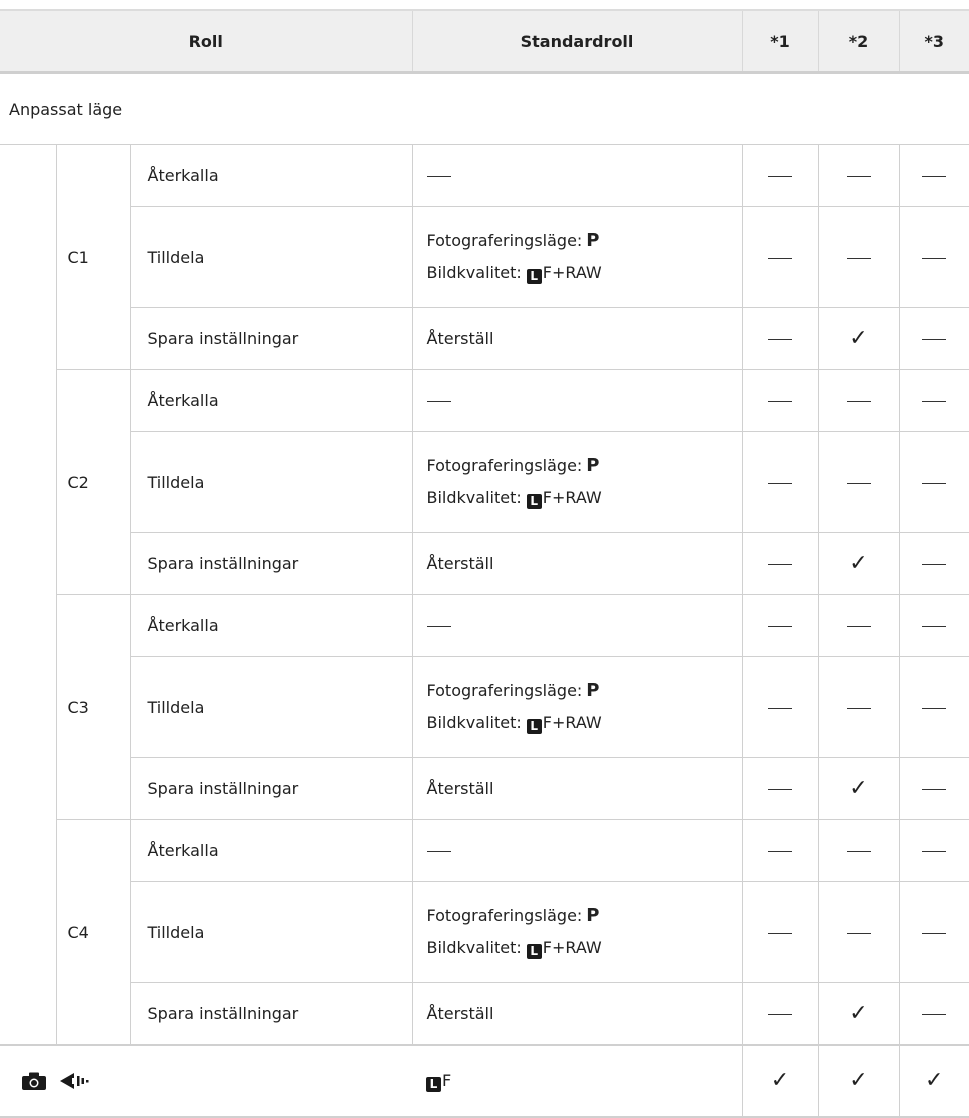  I want to click on mode-icons-cell, so click(206, 1081).